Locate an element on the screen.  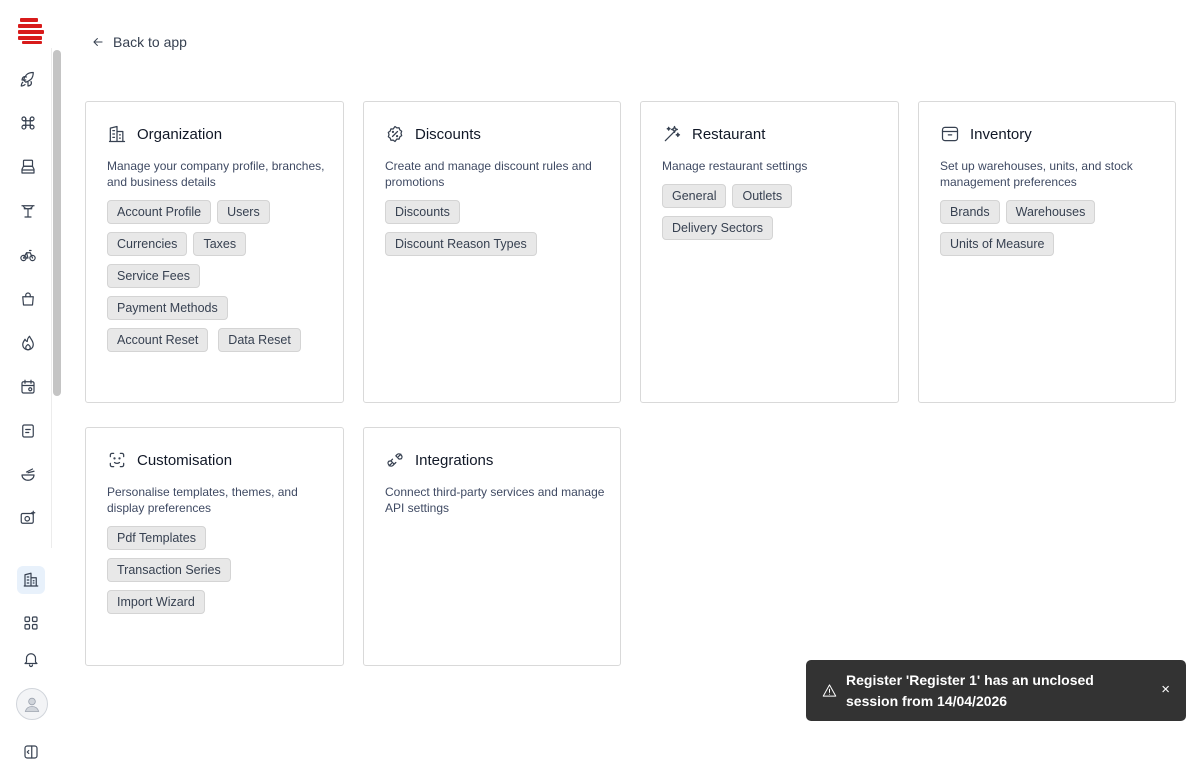
back-to-app-link: Back to app is located at coordinates (139, 42).